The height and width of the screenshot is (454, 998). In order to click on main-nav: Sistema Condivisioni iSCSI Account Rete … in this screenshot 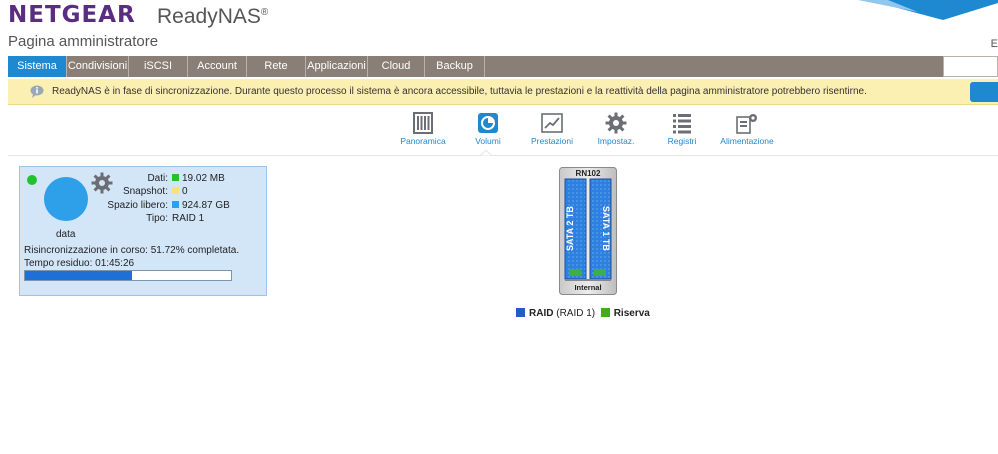, I will do `click(475, 66)`.